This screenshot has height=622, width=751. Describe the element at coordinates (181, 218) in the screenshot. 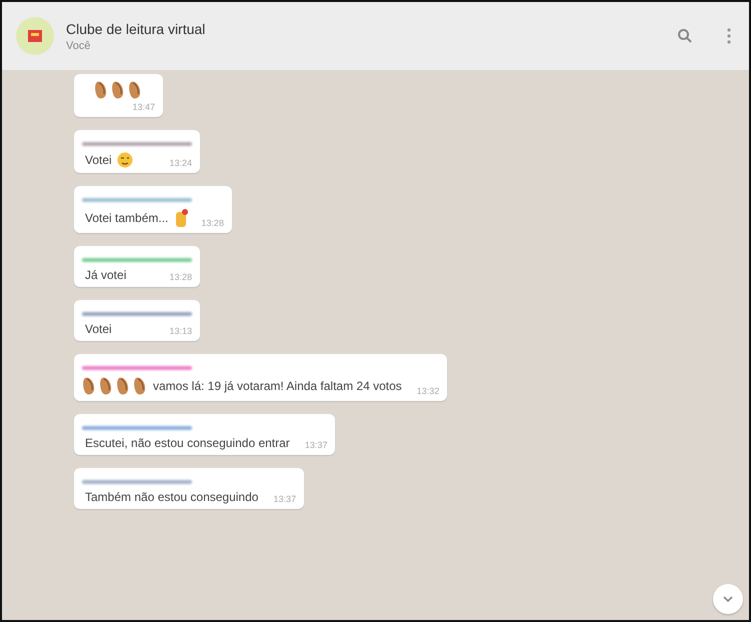

I see `emoji-icon` at that location.